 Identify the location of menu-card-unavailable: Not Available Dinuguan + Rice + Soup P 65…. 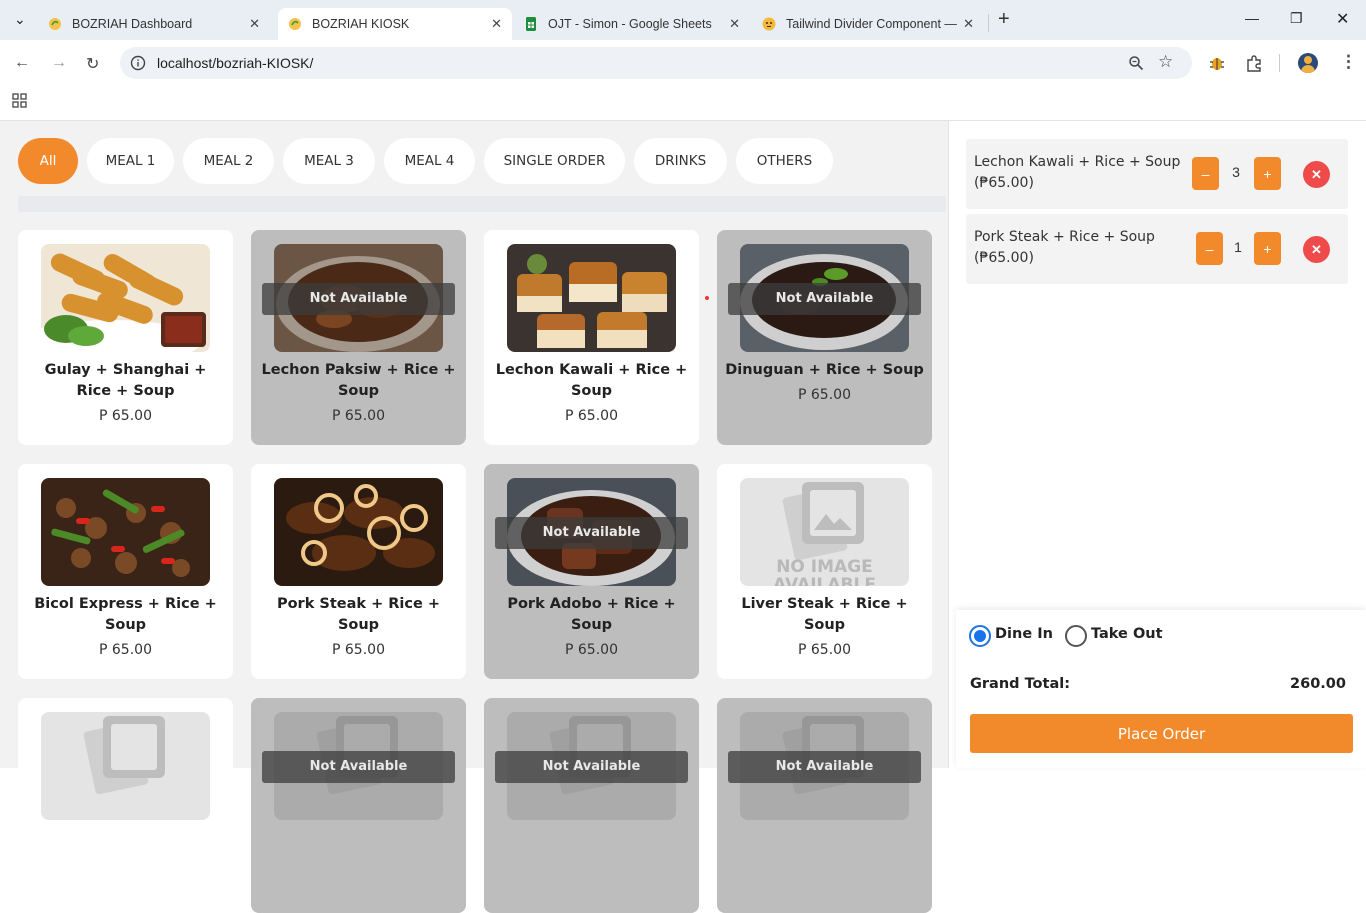
(824, 337).